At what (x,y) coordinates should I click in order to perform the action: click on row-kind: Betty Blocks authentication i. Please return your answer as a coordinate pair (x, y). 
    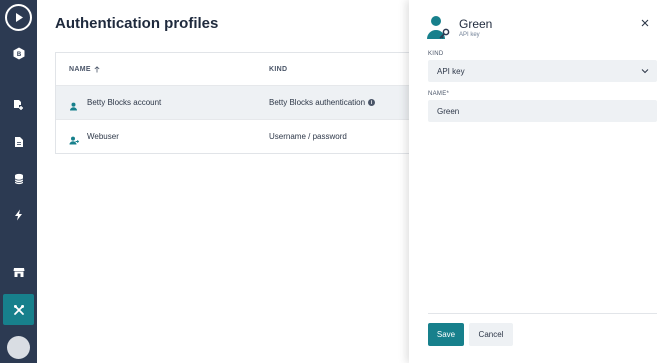
    Looking at the image, I should click on (322, 102).